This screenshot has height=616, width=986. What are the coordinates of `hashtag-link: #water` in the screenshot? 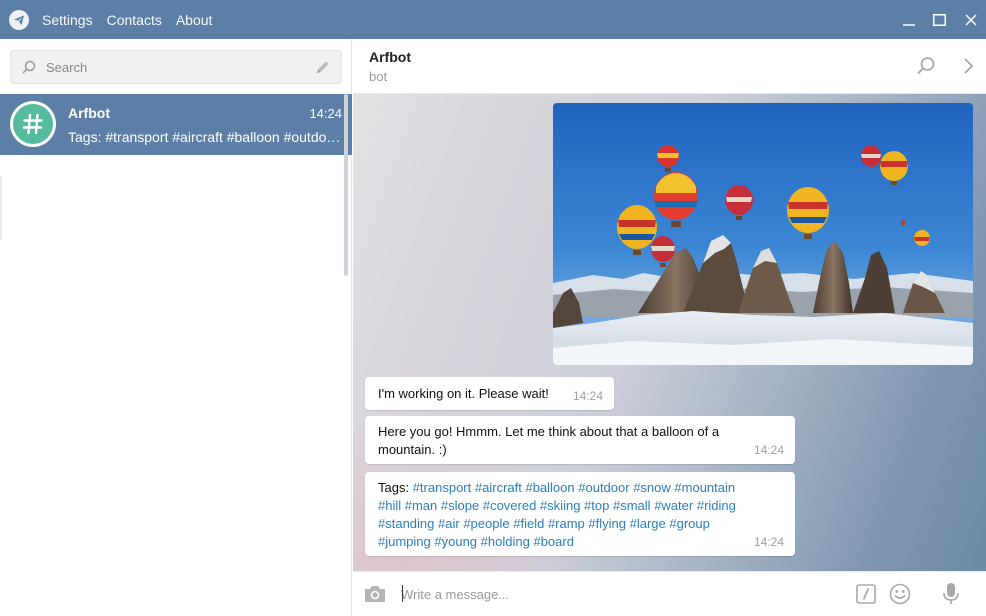 It's located at (673, 505).